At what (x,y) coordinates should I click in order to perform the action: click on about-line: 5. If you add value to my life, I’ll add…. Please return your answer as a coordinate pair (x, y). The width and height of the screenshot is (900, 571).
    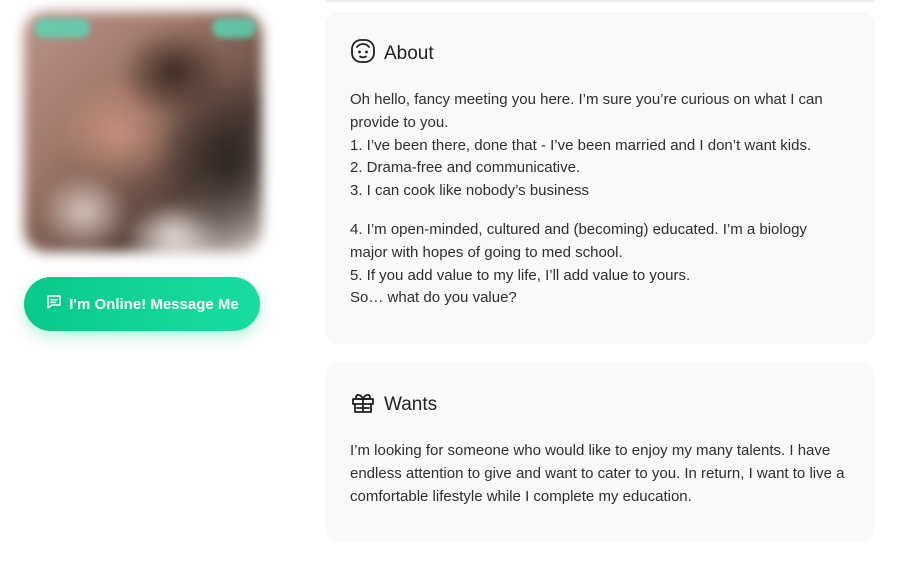
    Looking at the image, I should click on (520, 275).